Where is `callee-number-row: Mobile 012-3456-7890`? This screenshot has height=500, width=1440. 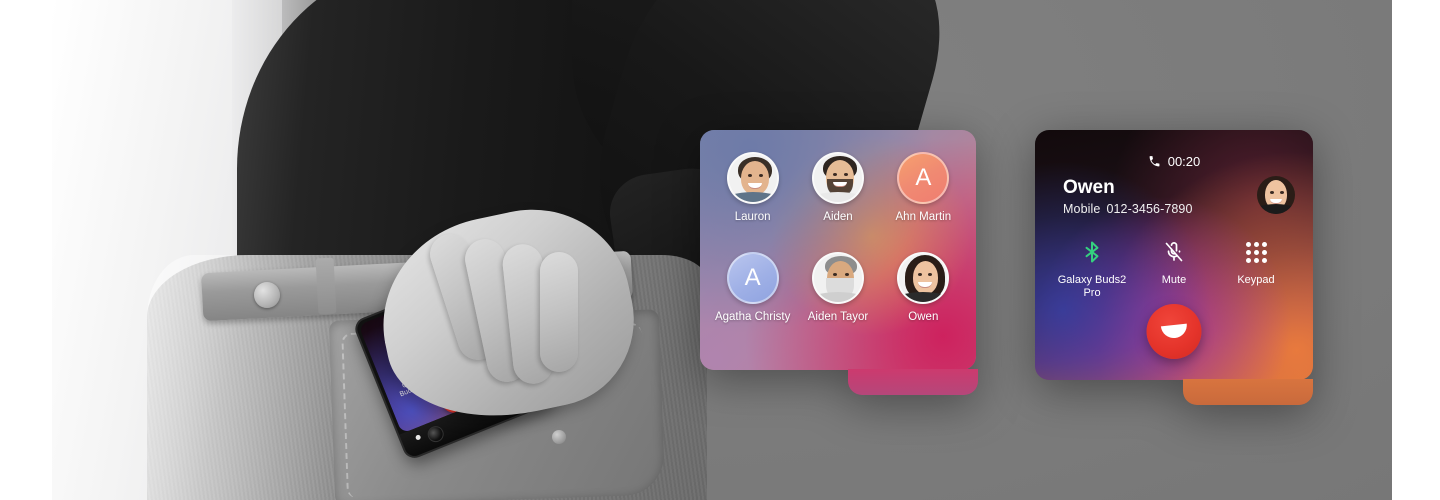 callee-number-row: Mobile 012-3456-7890 is located at coordinates (1128, 209).